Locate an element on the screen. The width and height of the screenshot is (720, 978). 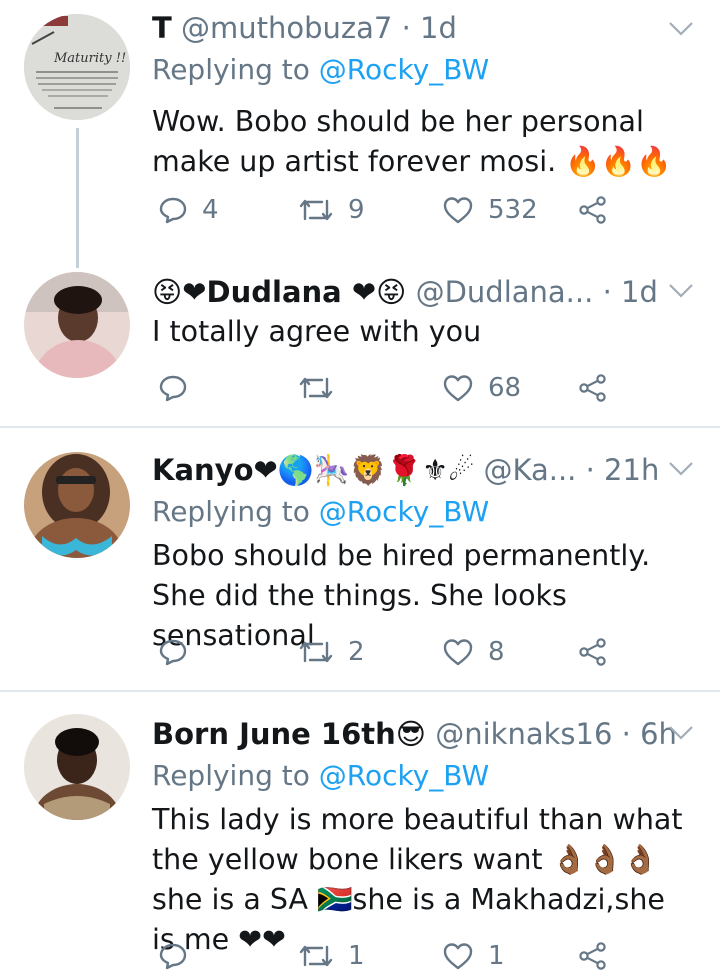
retweet-button is located at coordinates (323, 388).